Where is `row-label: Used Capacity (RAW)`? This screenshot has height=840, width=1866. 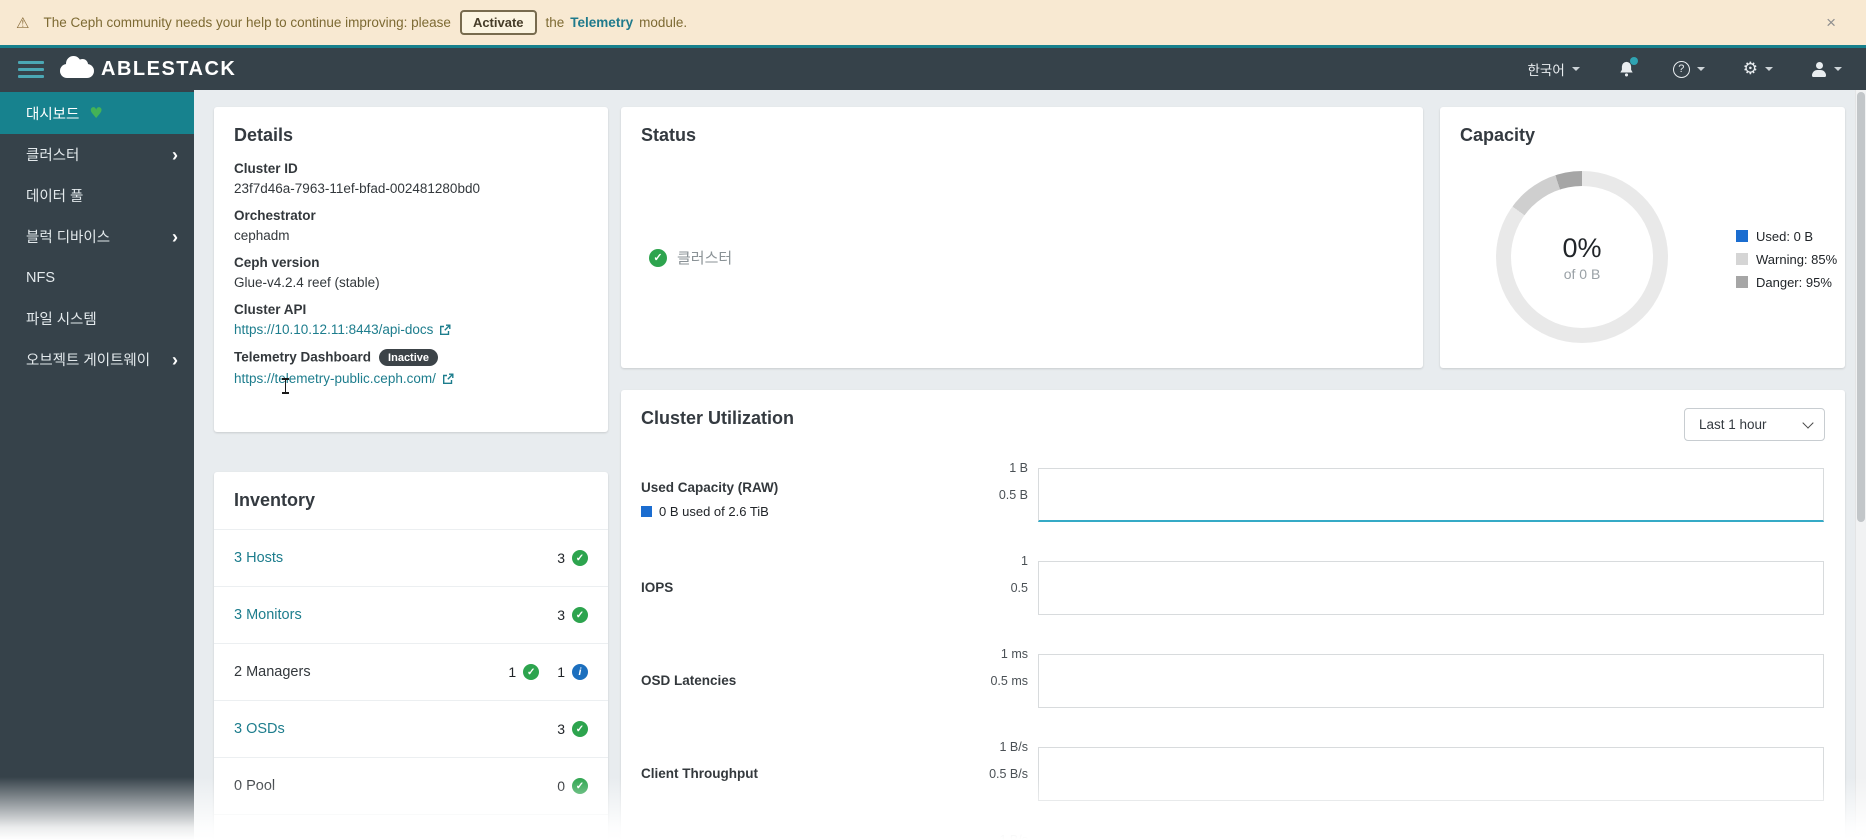 row-label: Used Capacity (RAW) is located at coordinates (710, 487).